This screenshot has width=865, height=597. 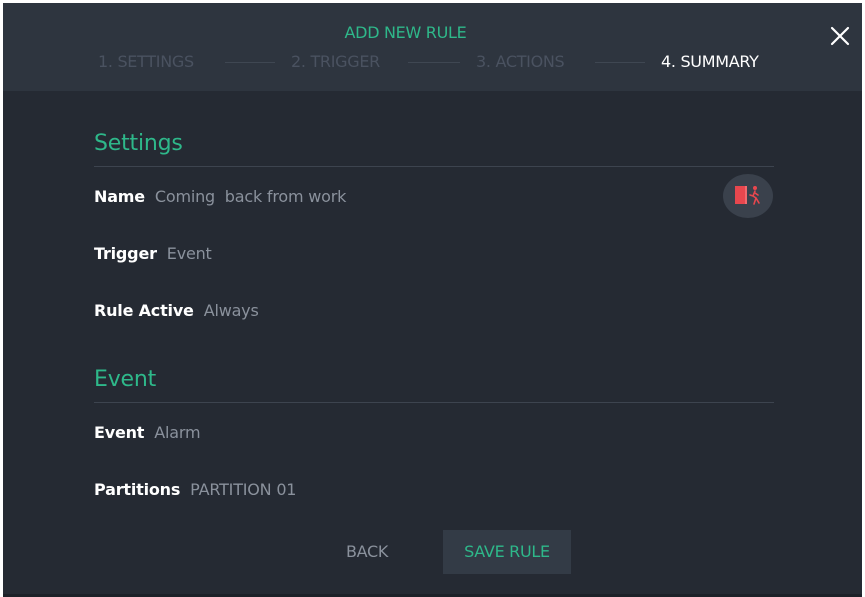 I want to click on step-trigger: 2. TRIGGER, so click(x=335, y=62).